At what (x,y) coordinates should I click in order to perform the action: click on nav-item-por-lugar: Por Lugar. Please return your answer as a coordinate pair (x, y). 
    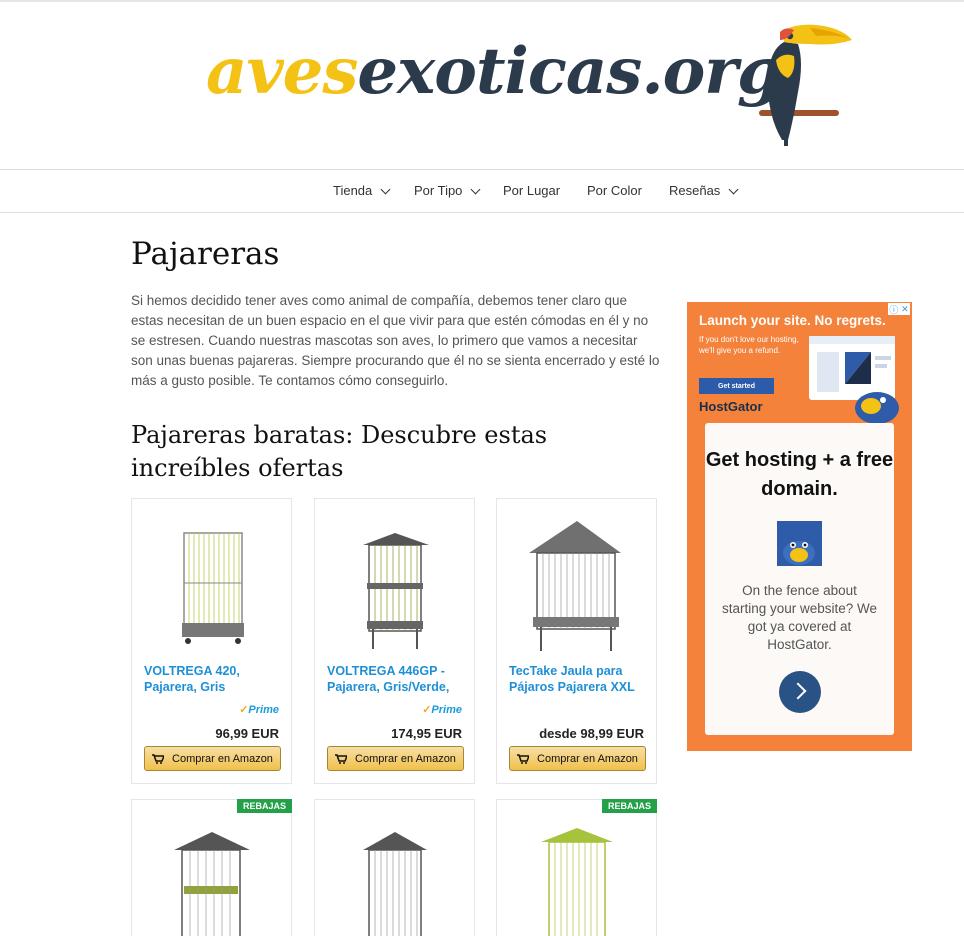
    Looking at the image, I should click on (531, 190).